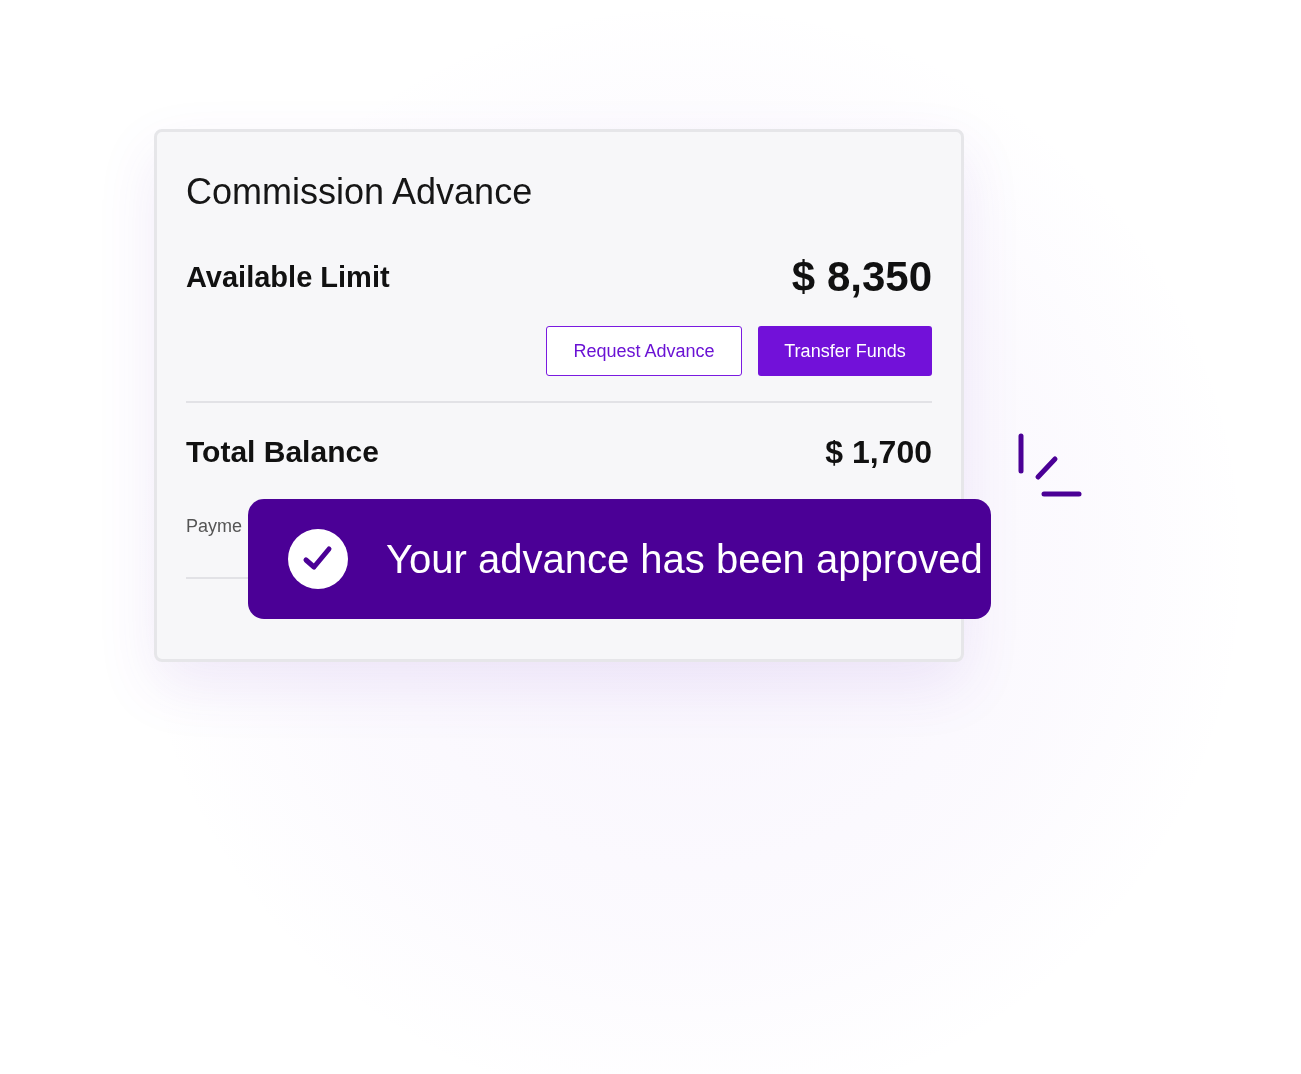 The image size is (1301, 1074). Describe the element at coordinates (359, 192) in the screenshot. I see `card-title: Commission Advance` at that location.